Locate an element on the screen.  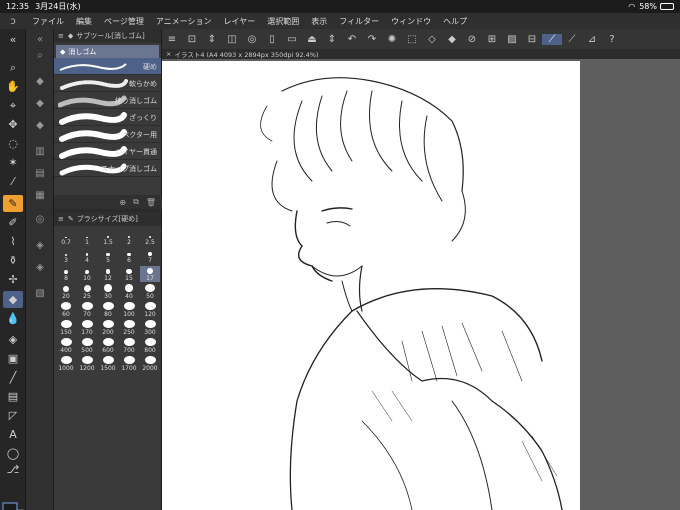
menu-page: ページ管理 is located at coordinates (124, 21).